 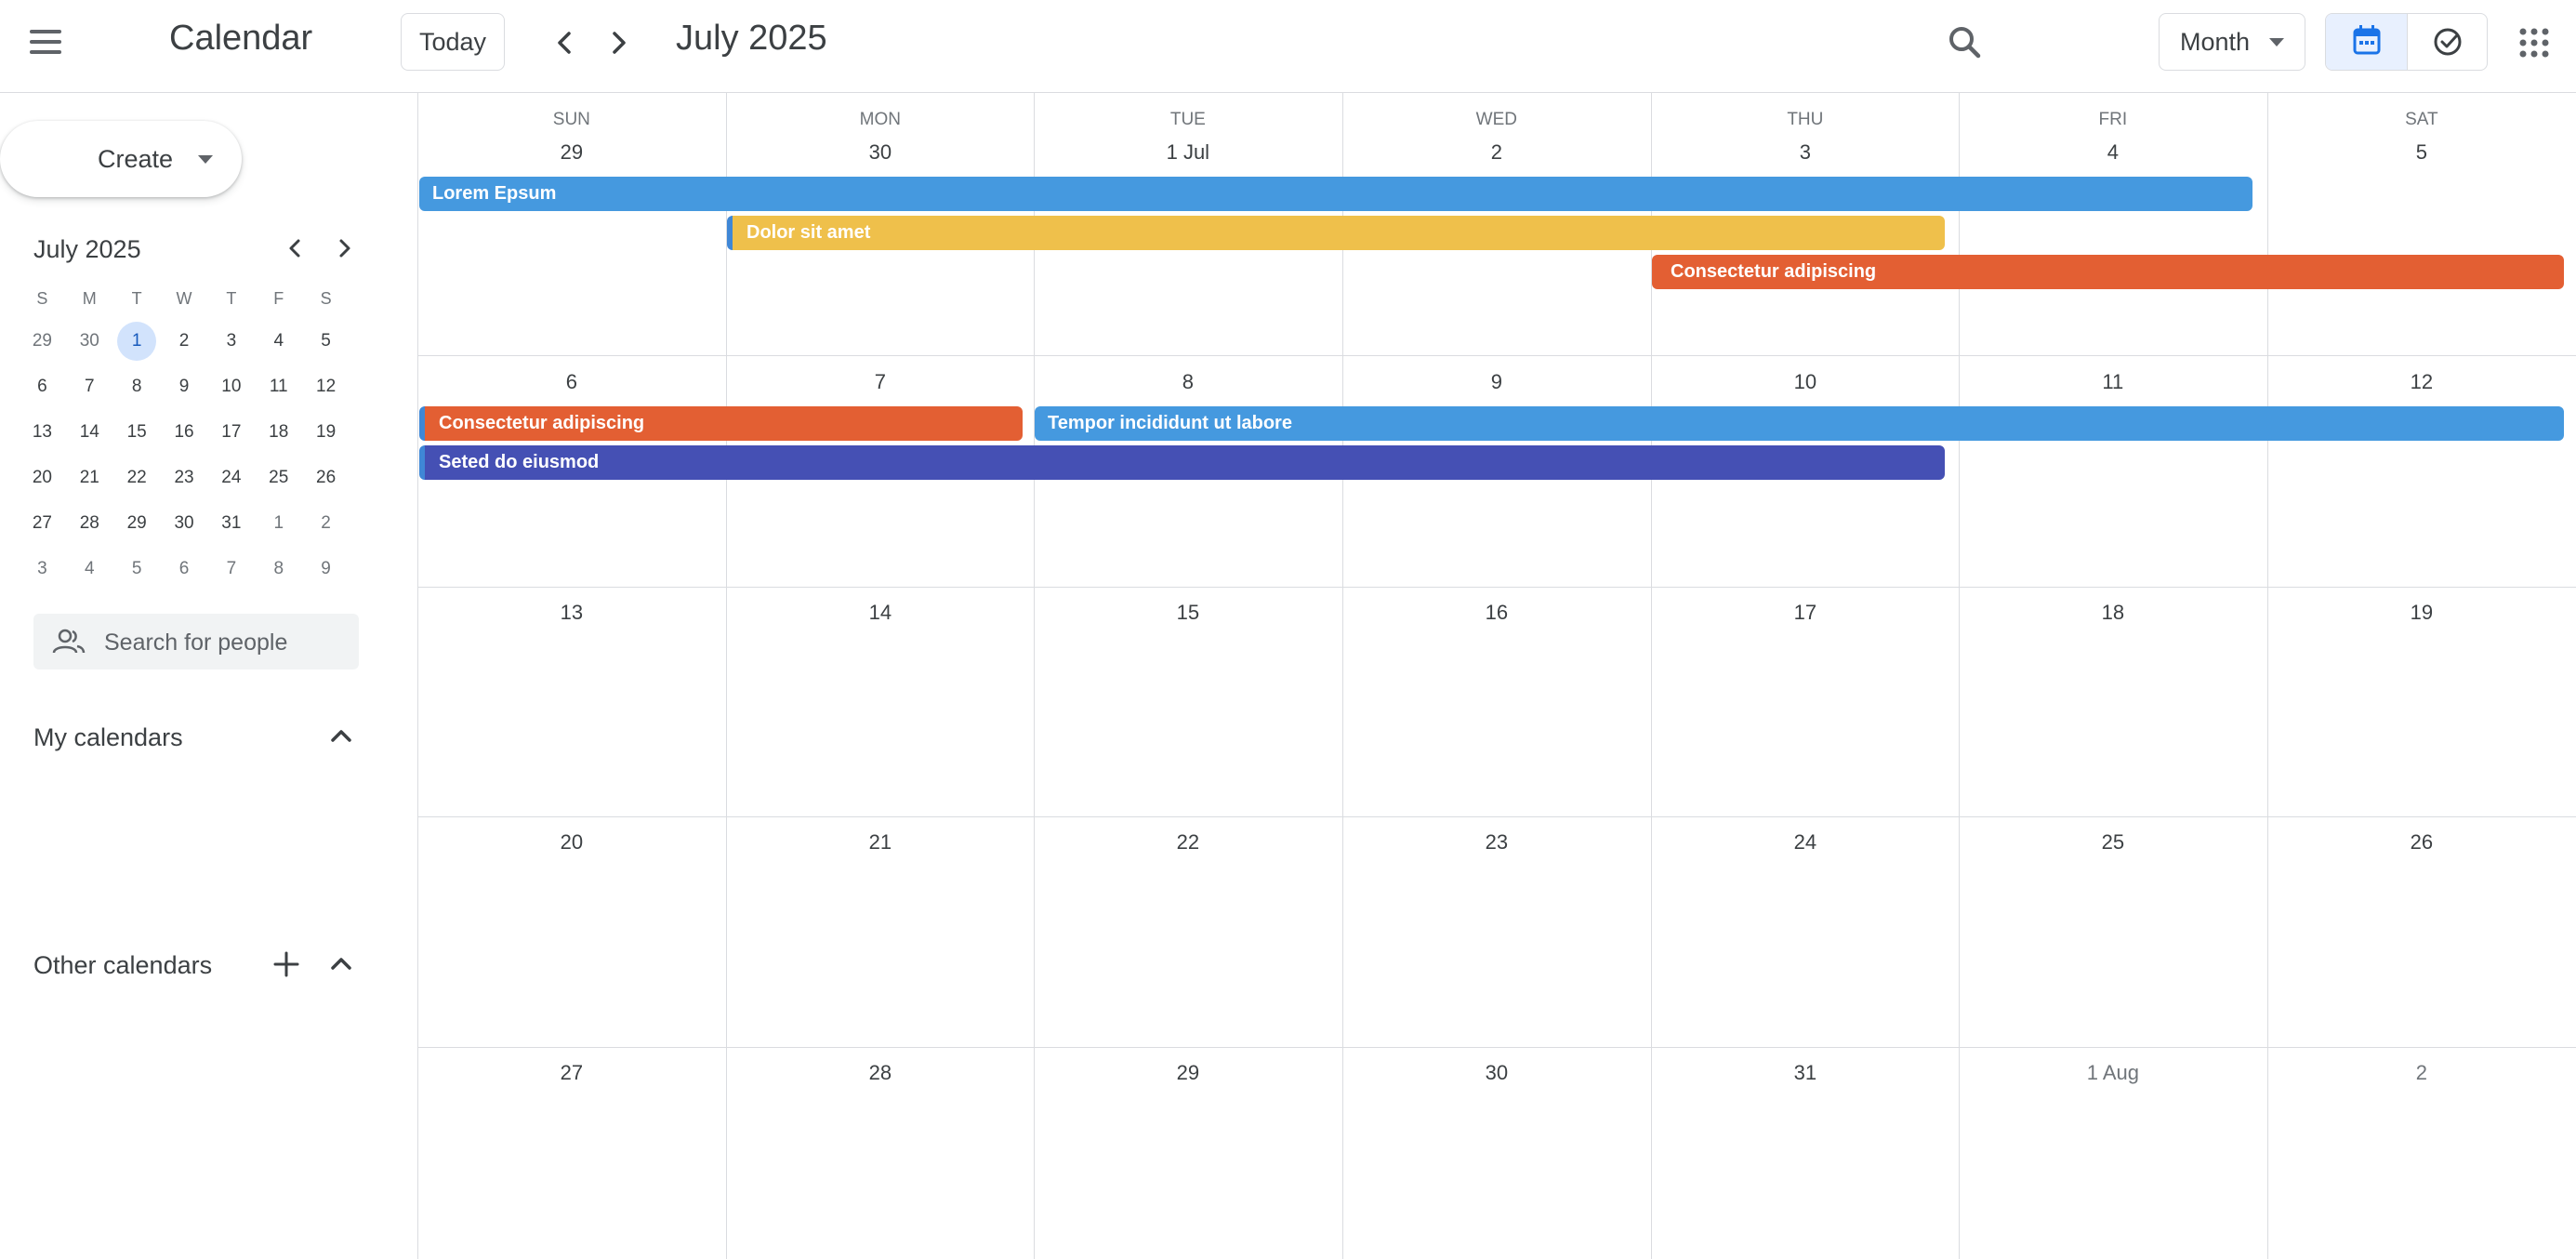 I want to click on day-number: 1 Aug, so click(x=2113, y=1073).